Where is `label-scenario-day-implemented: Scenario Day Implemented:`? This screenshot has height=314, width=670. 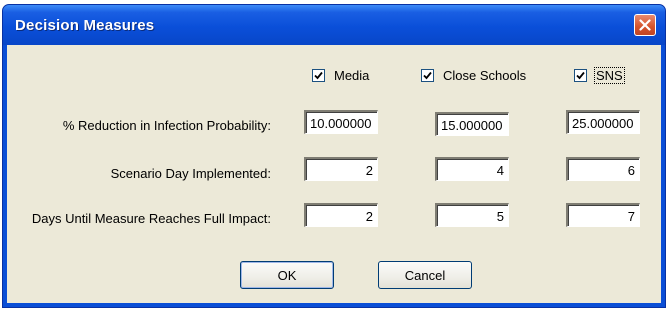
label-scenario-day-implemented: Scenario Day Implemented: is located at coordinates (190, 173).